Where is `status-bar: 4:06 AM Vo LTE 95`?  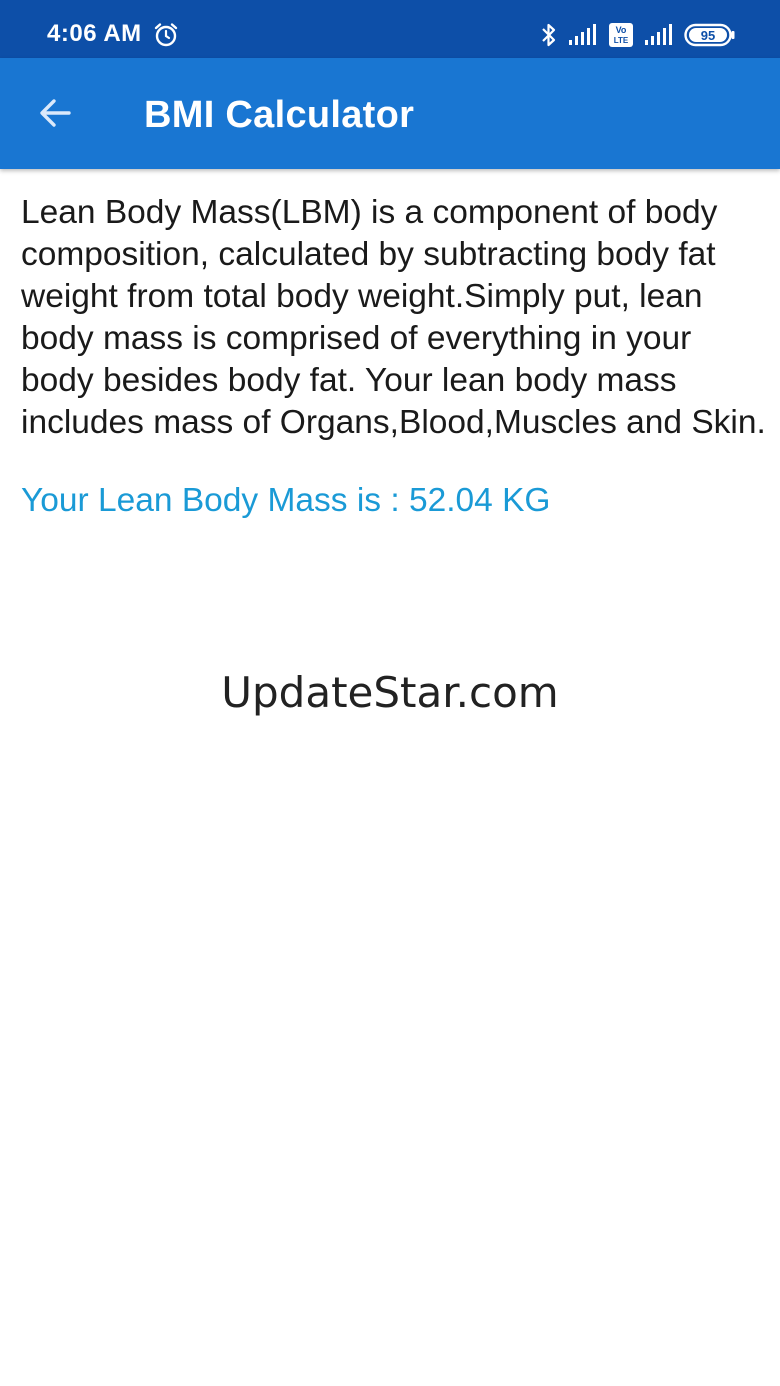
status-bar: 4:06 AM Vo LTE 95 is located at coordinates (390, 29).